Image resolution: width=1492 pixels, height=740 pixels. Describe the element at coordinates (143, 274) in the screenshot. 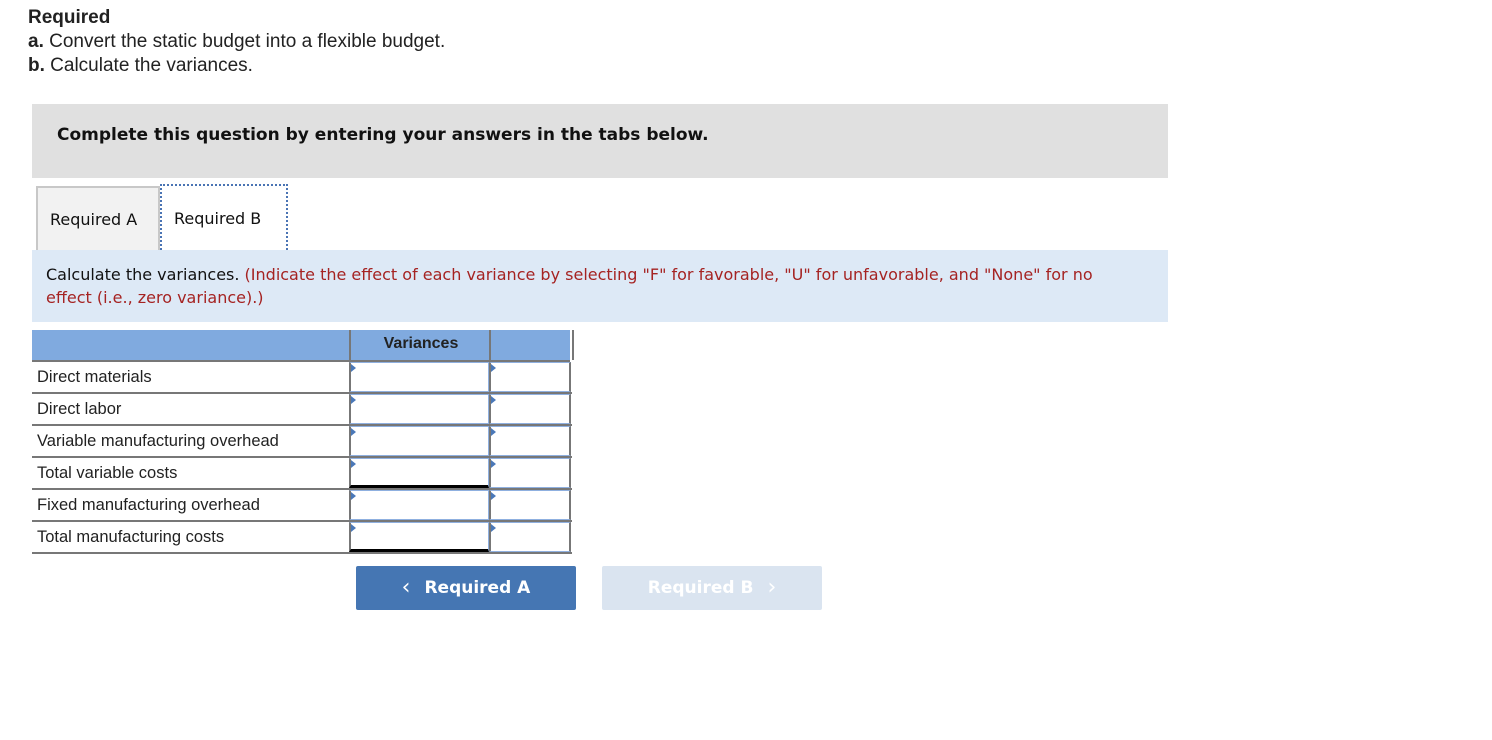

I see `prompt-main: Calculate the variances.` at that location.